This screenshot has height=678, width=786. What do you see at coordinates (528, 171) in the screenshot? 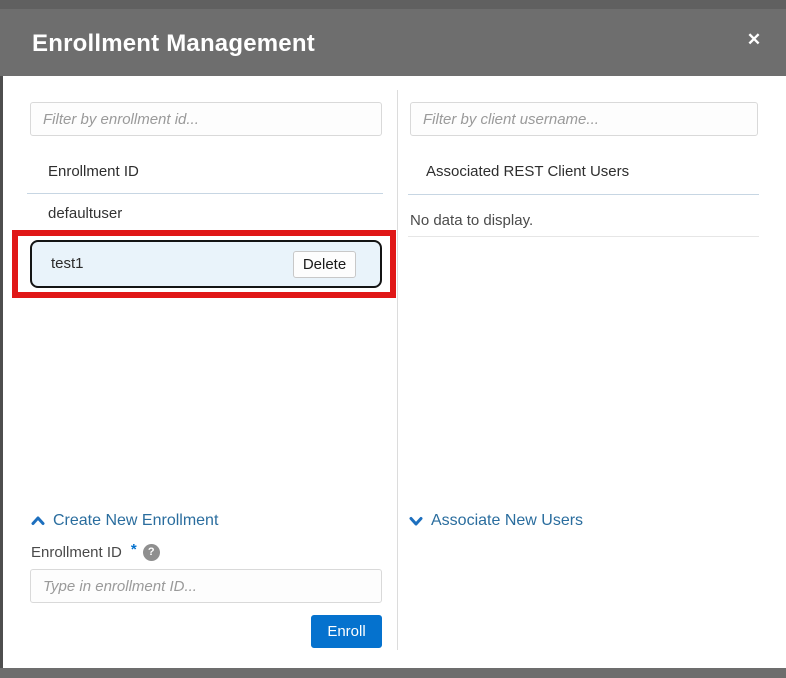
I see `associated-users-column-header: Associated REST Client Users` at bounding box center [528, 171].